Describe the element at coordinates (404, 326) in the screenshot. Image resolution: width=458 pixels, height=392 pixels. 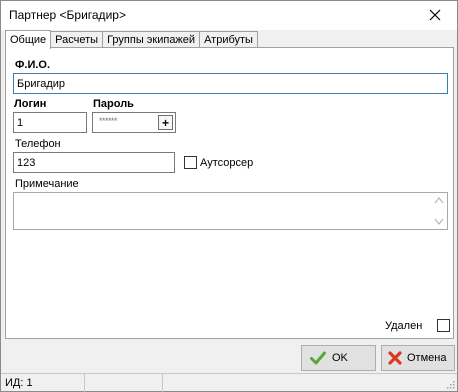
I see `deleted-label: Удален` at that location.